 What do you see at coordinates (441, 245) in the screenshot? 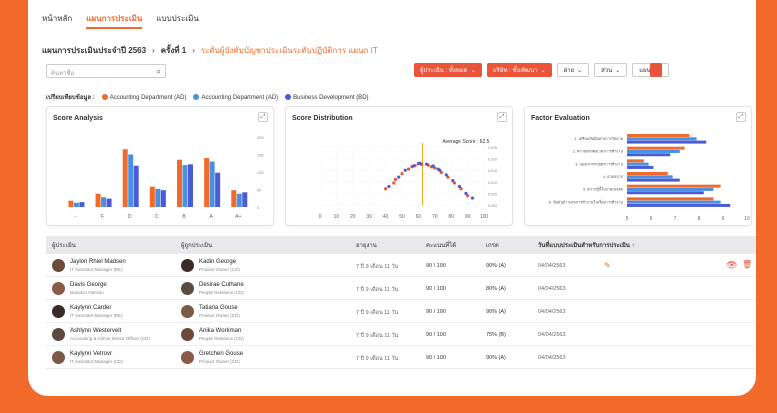
I see `col-score: คะแนนที่ได้` at bounding box center [441, 245].